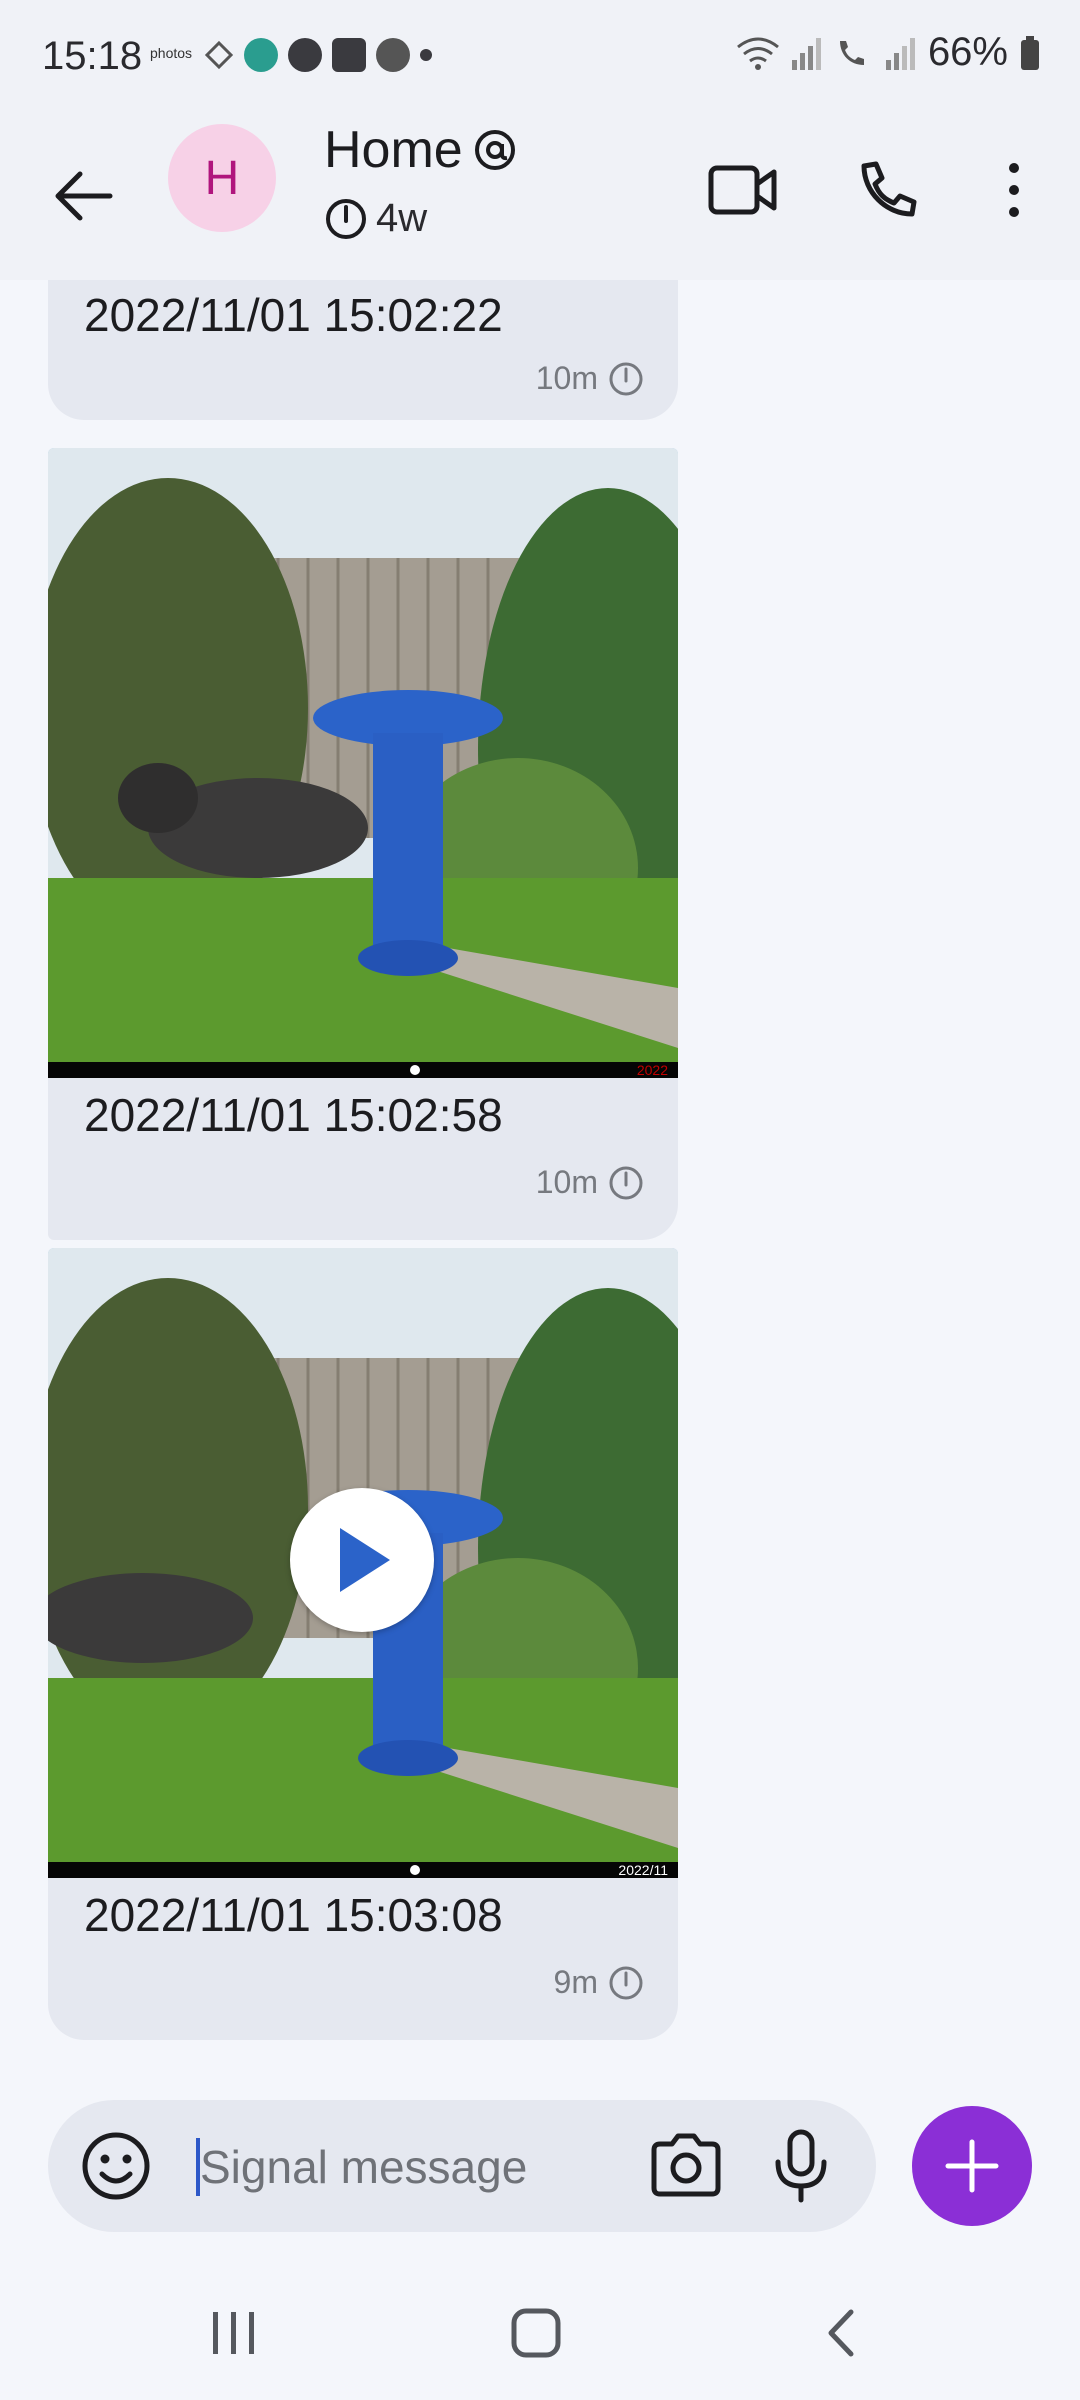 This screenshot has width=1080, height=2400. Describe the element at coordinates (599, 1982) in the screenshot. I see `message-meta: 9m` at that location.